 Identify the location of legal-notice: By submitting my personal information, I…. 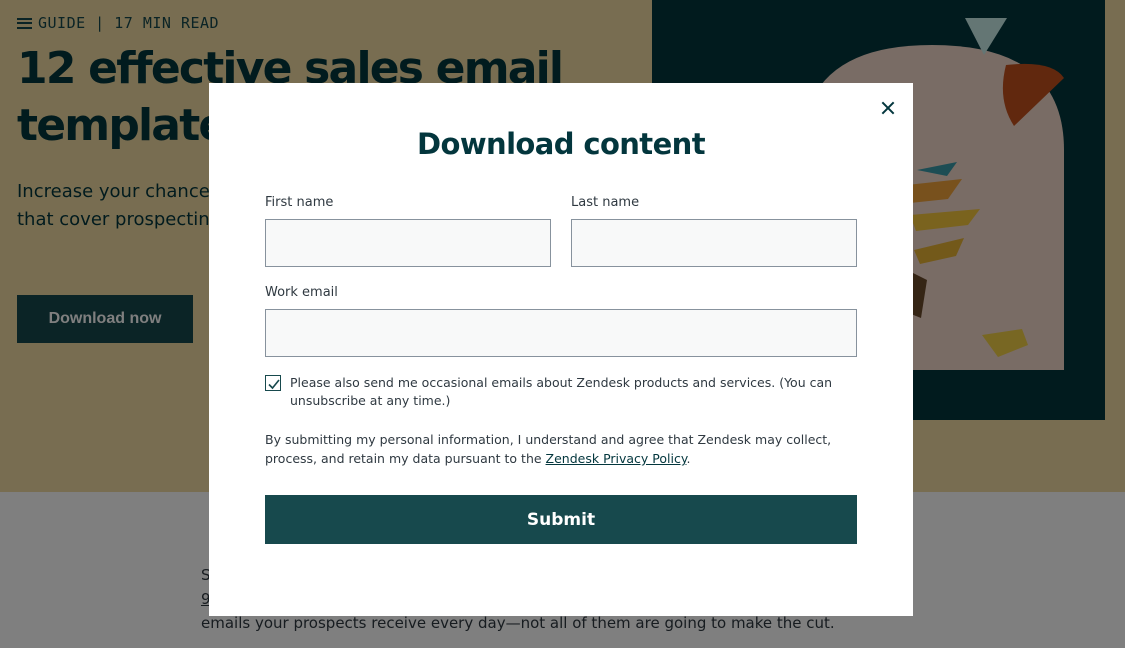
(555, 449).